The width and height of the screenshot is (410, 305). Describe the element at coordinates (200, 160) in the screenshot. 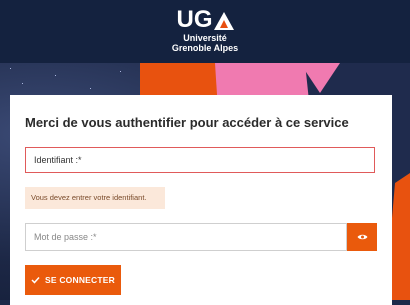

I see `username-input: Identifiant :*` at that location.